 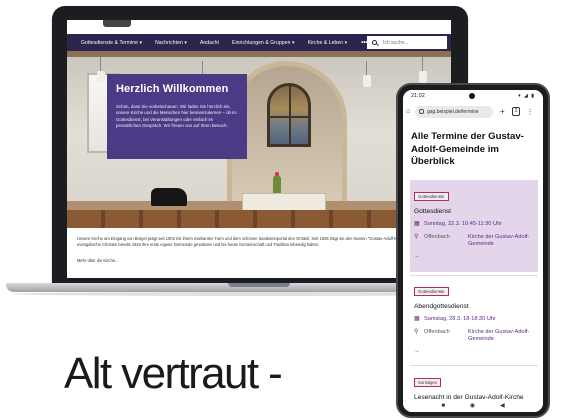 I want to click on back-icon: ◀, so click(x=502, y=405).